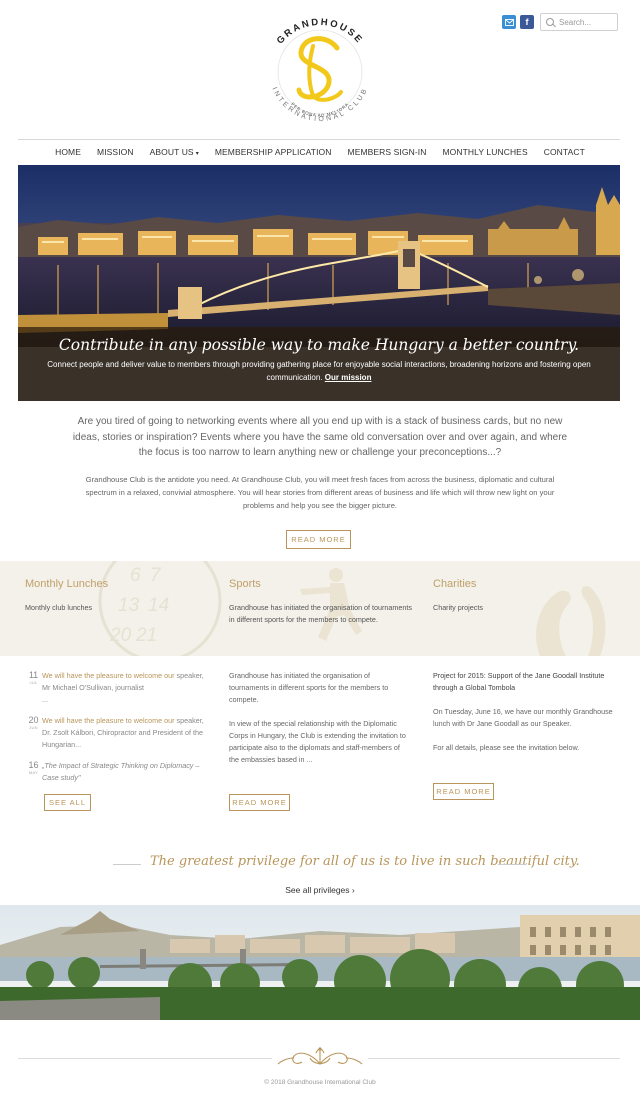  I want to click on search-box, so click(579, 22).